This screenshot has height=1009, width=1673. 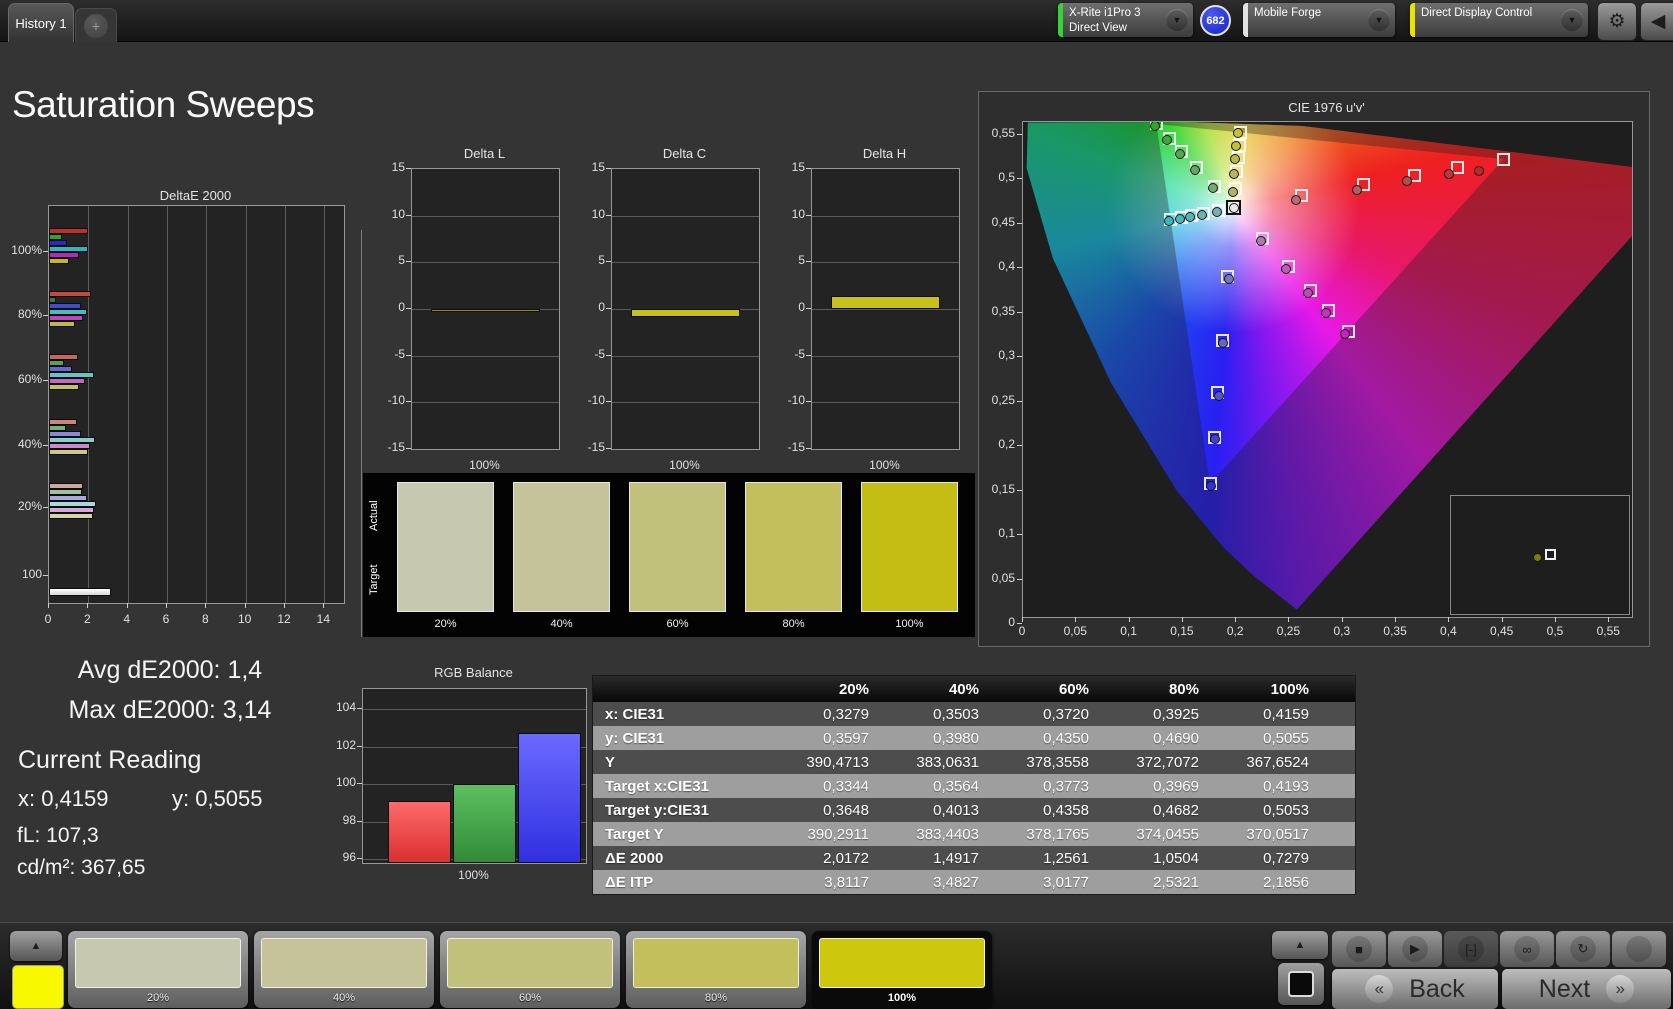 I want to click on table-header-cell: 20%, so click(x=853, y=689).